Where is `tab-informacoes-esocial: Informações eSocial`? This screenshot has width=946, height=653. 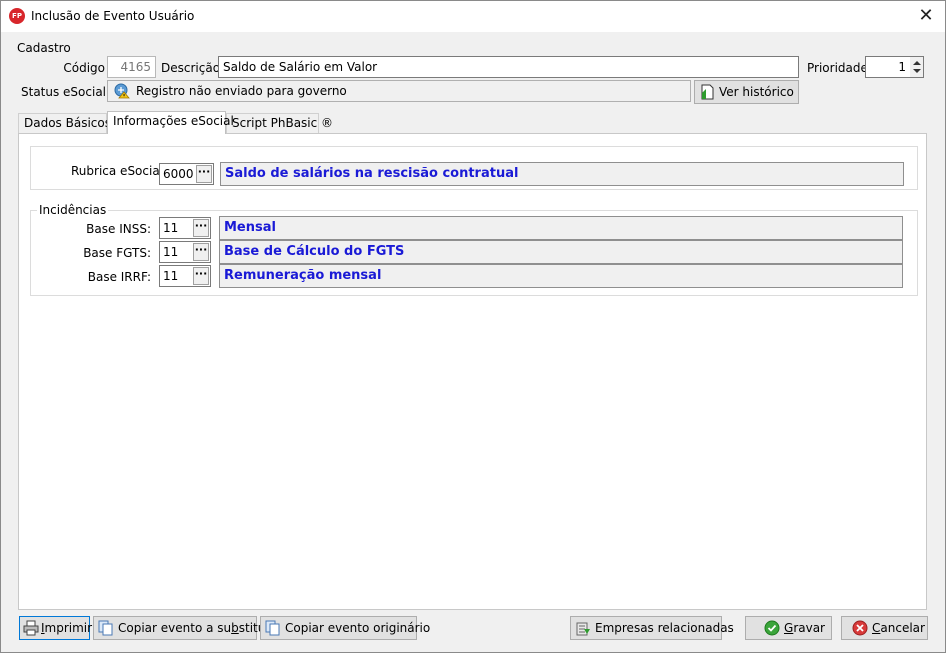
tab-informacoes-esocial: Informações eSocial is located at coordinates (170, 122).